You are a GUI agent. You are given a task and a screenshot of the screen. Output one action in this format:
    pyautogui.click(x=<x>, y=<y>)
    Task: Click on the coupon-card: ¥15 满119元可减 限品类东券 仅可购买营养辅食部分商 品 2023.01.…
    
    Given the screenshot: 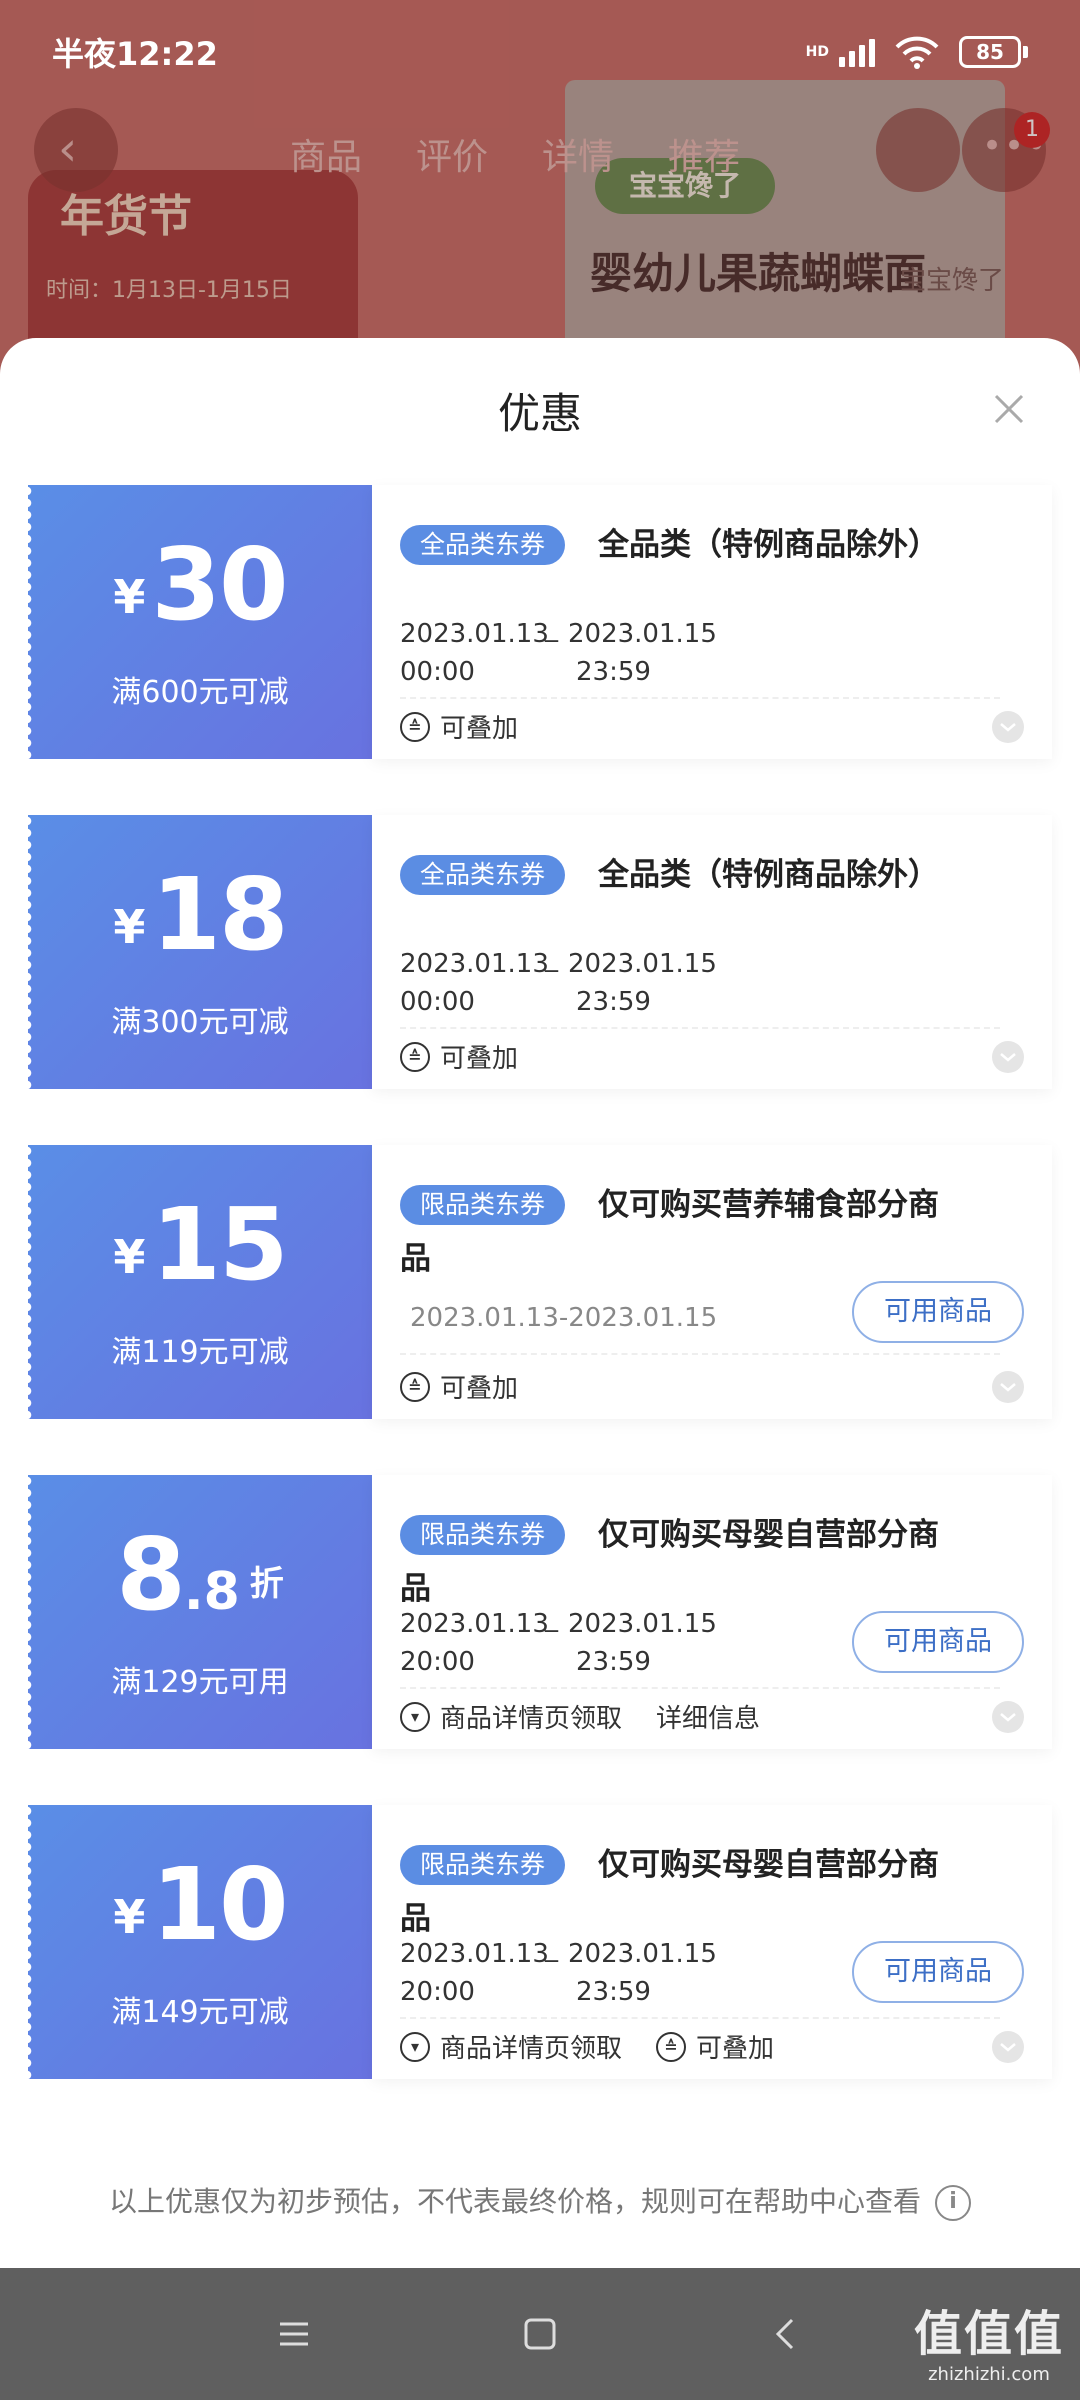 What is the action you would take?
    pyautogui.click(x=539, y=1282)
    